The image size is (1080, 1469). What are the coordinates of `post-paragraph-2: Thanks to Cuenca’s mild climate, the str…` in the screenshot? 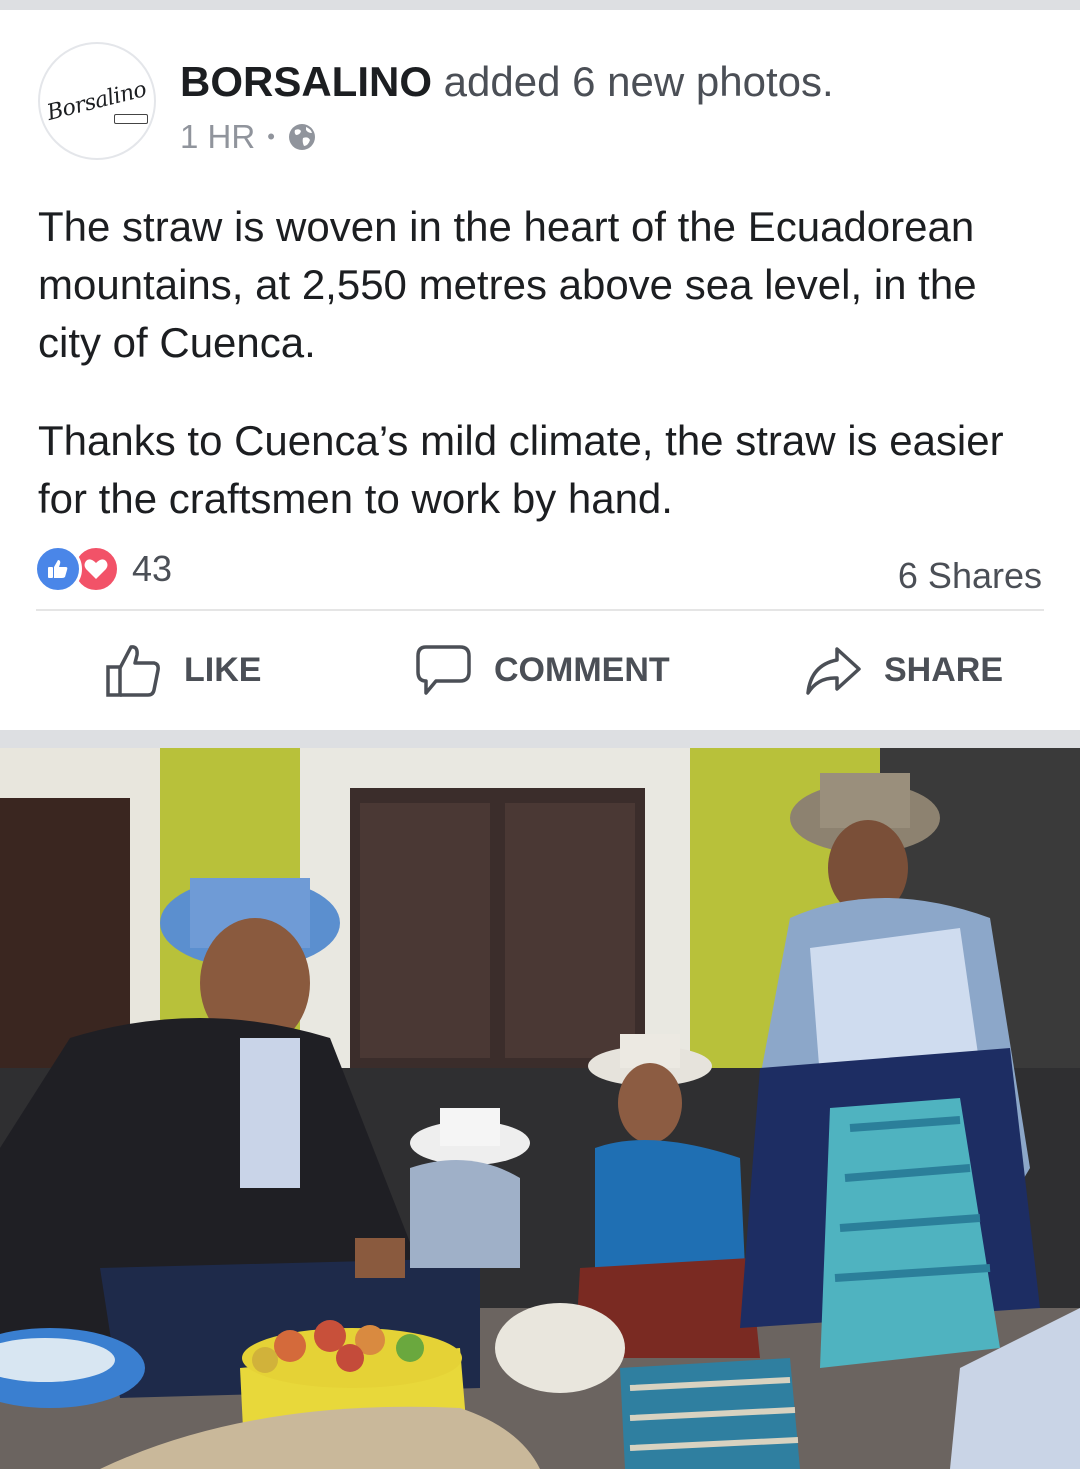 It's located at (521, 469).